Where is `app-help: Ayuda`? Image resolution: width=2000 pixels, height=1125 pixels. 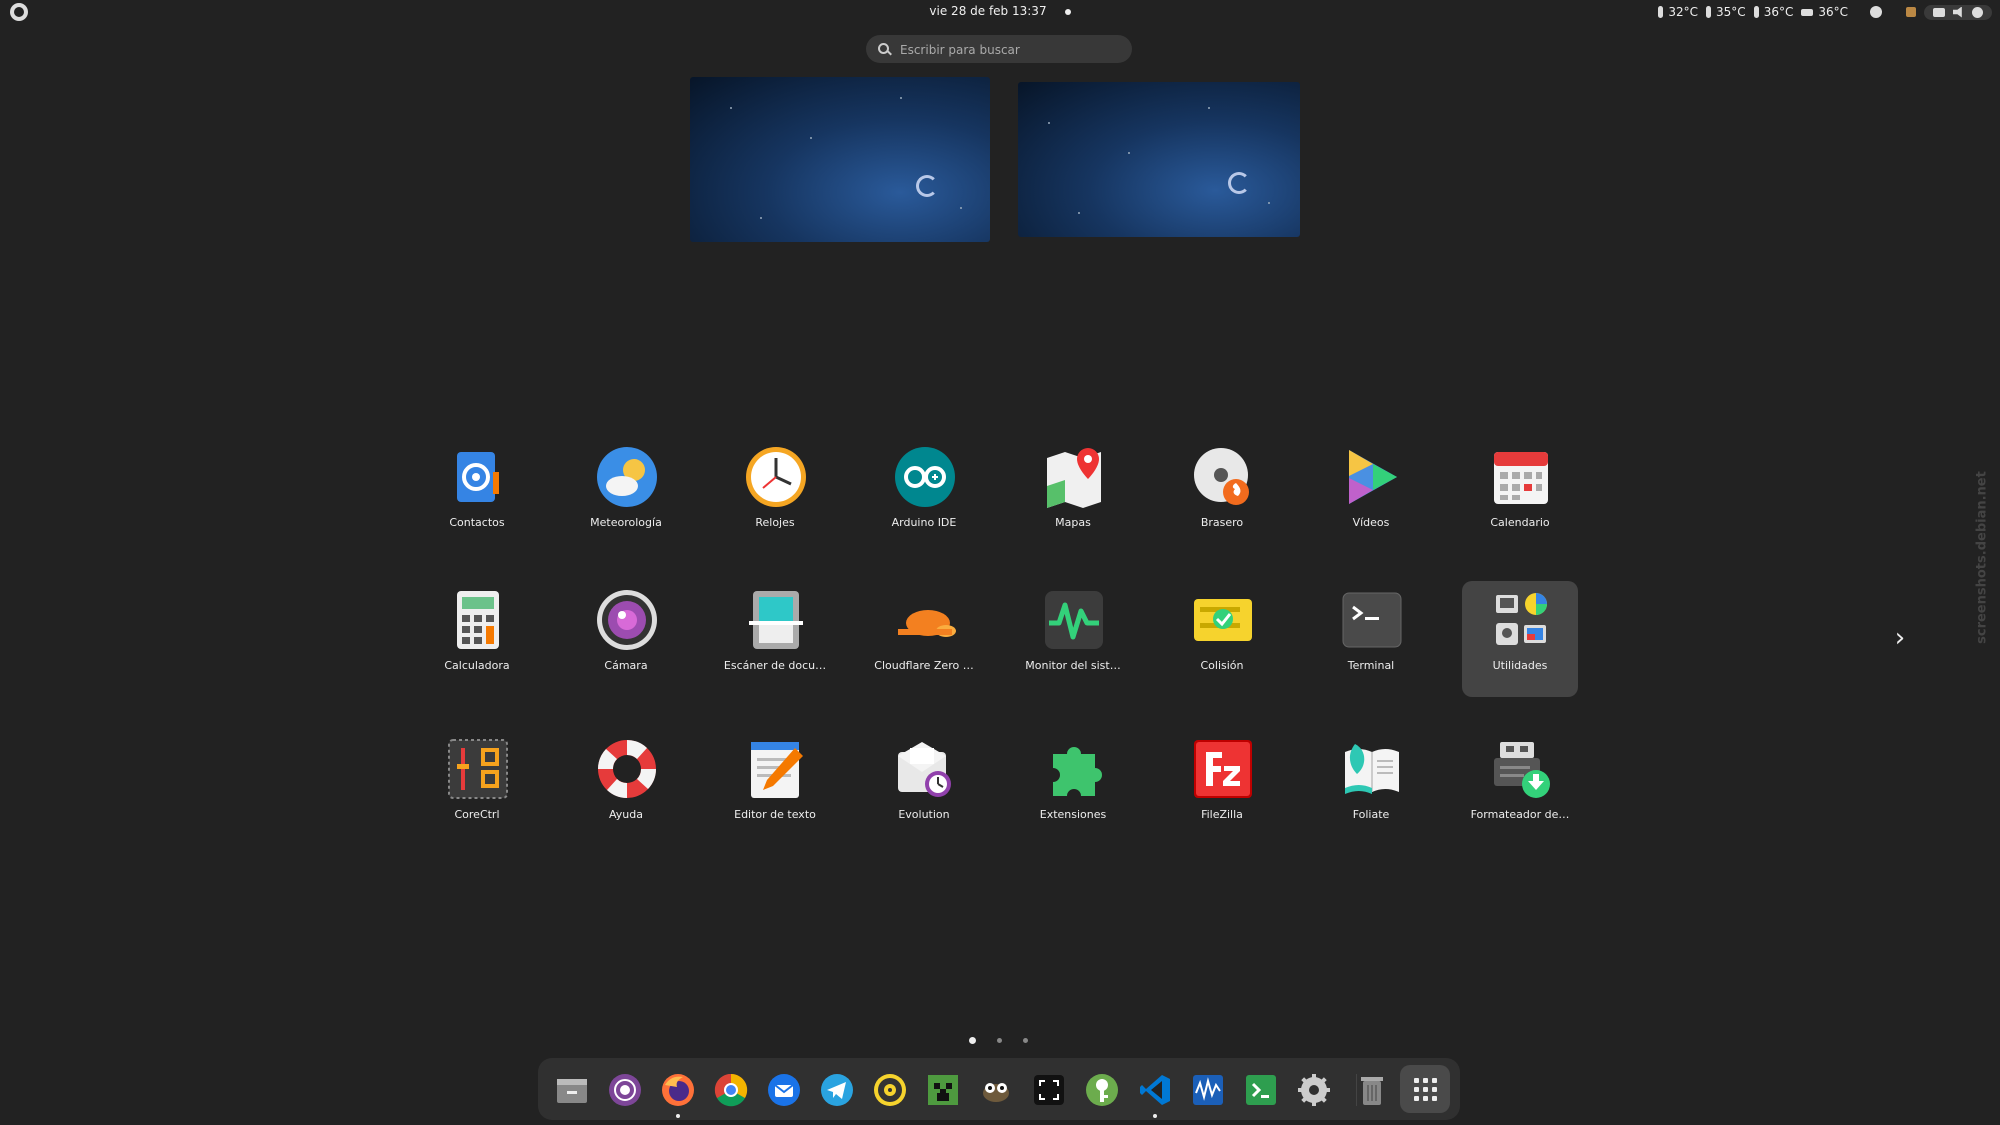
app-help: Ayuda is located at coordinates (626, 788).